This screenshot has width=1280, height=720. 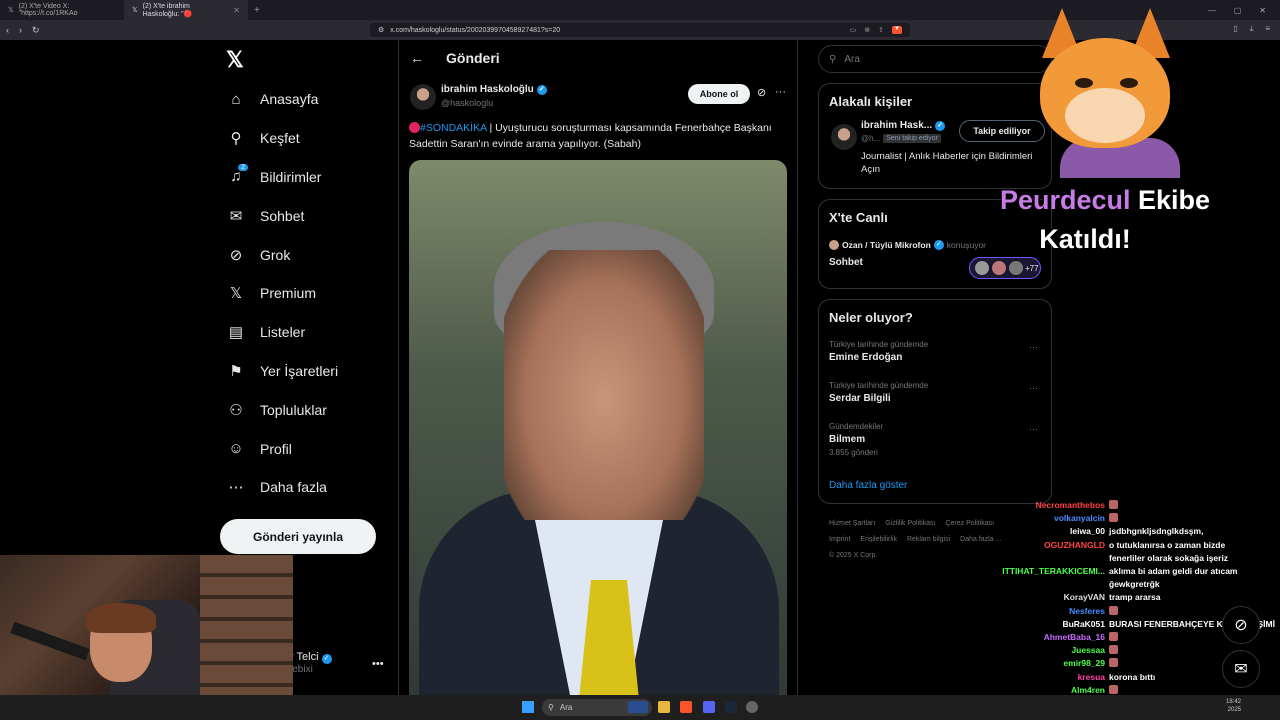 I want to click on account-more-icon: •••, so click(x=378, y=664).